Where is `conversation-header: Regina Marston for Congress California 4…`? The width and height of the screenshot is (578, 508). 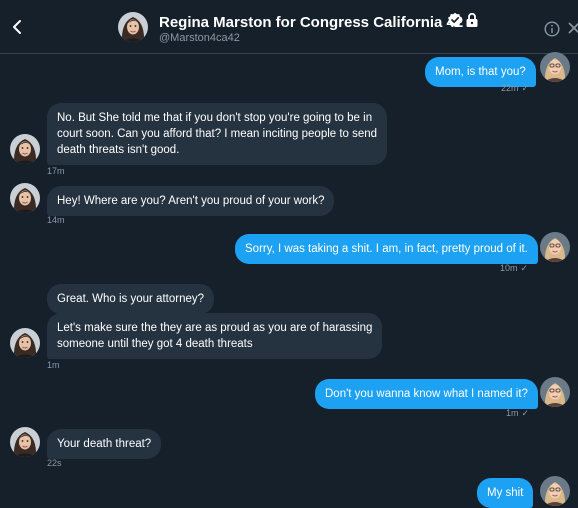
conversation-header: Regina Marston for Congress California 4… is located at coordinates (289, 27).